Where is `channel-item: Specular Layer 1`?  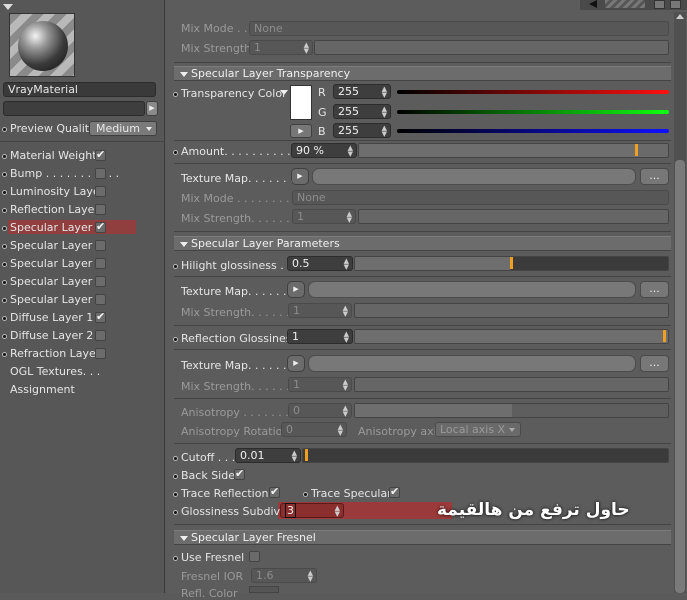 channel-item: Specular Layer 1 is located at coordinates (52, 227).